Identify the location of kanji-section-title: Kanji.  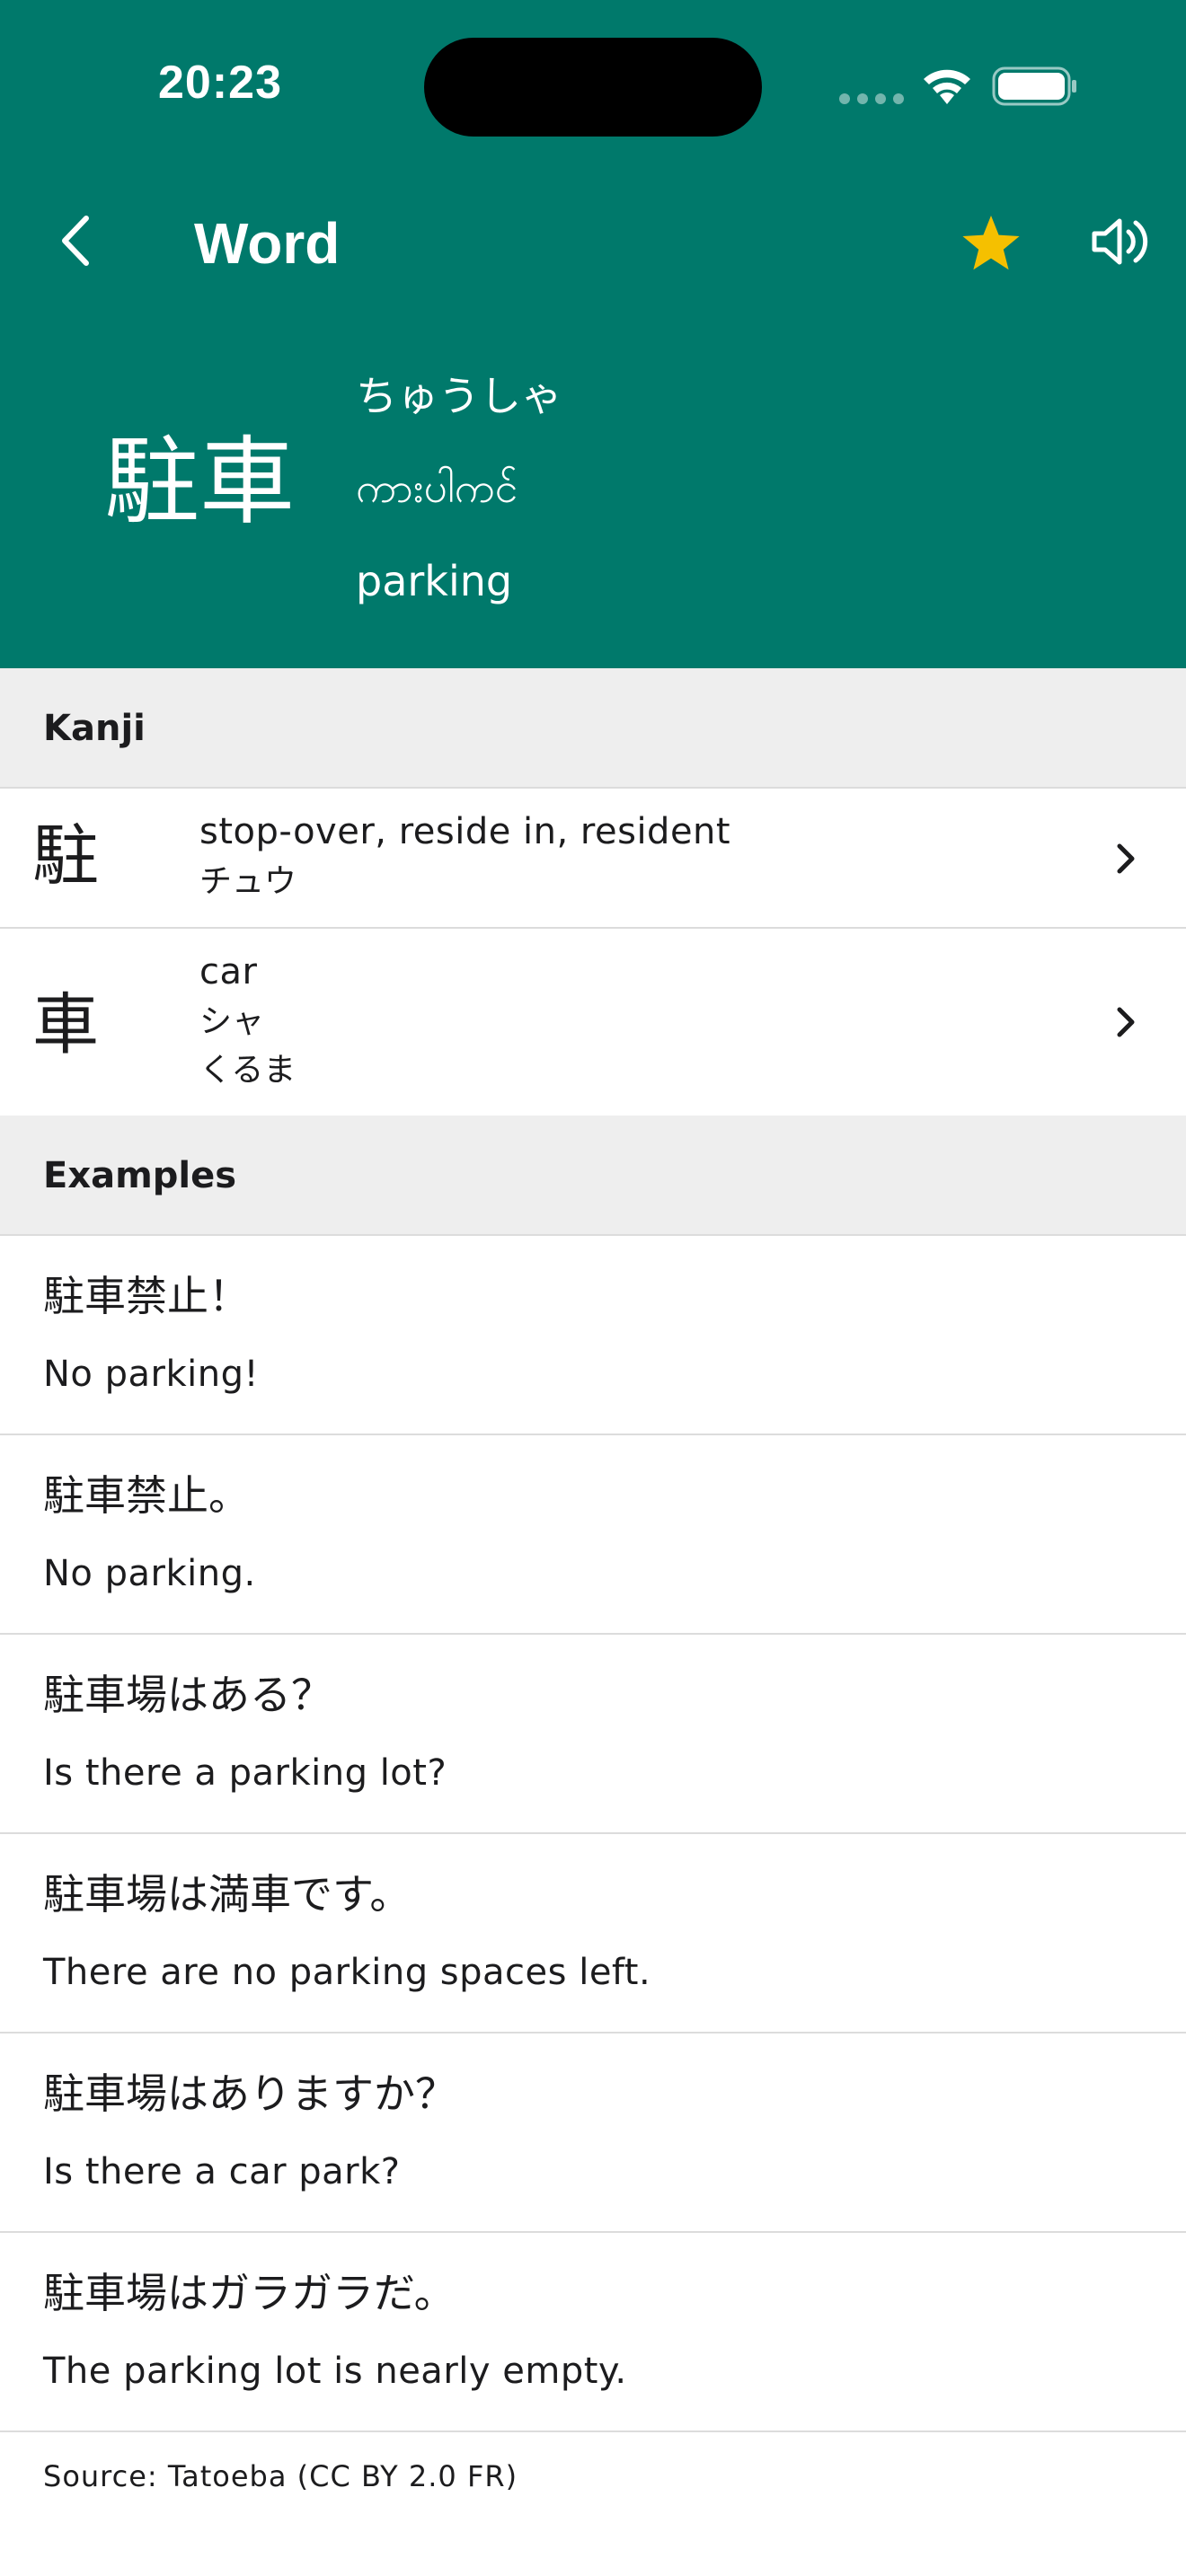
(94, 728).